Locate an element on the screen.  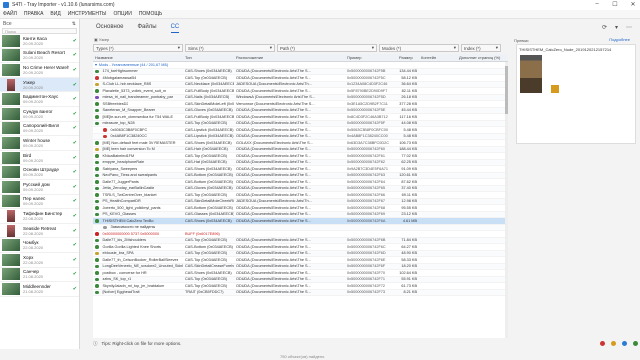
sidebar-item-date: 20.09.2020 is located at coordinates (33, 58).